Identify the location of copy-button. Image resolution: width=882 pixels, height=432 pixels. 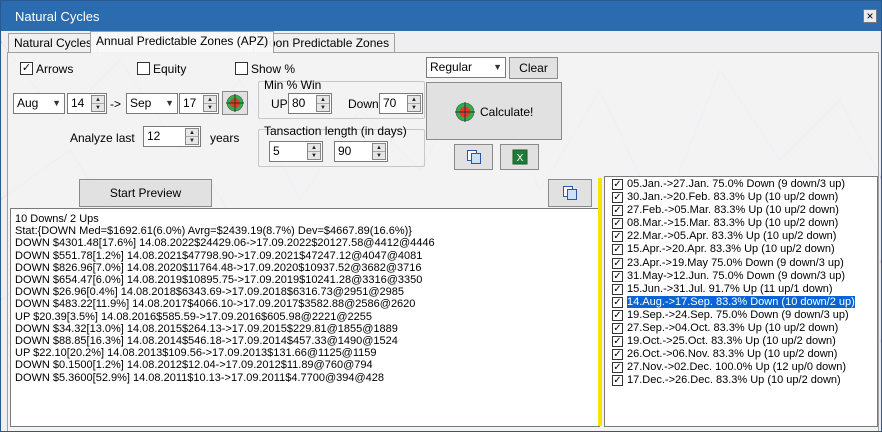
(473, 157).